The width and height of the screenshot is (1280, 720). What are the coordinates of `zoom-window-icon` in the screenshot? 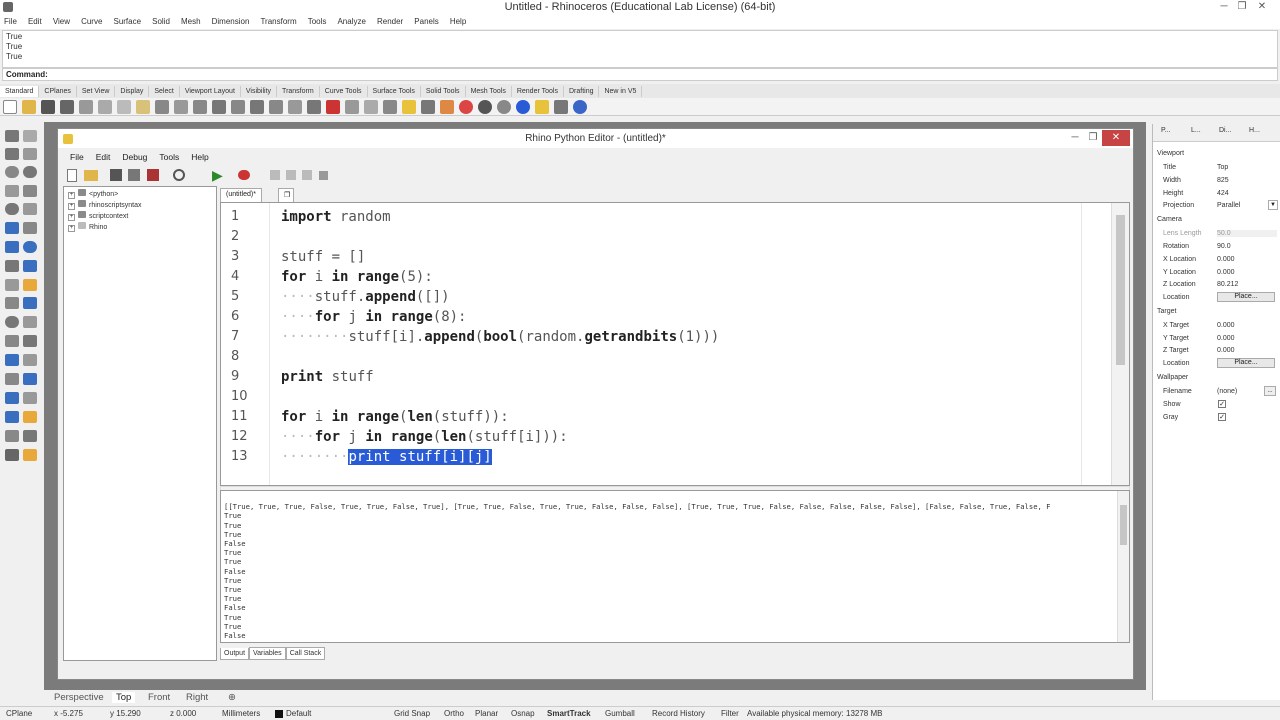 It's located at (238, 107).